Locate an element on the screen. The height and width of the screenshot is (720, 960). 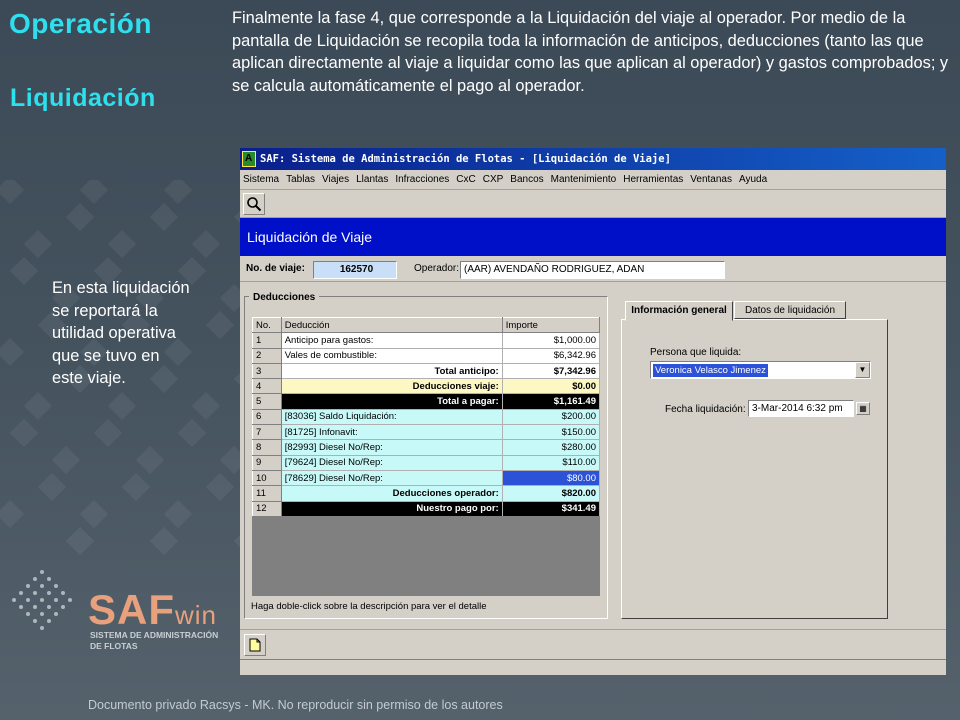
deduction-description: [78629] Diesel No/Rep: is located at coordinates (391, 478).